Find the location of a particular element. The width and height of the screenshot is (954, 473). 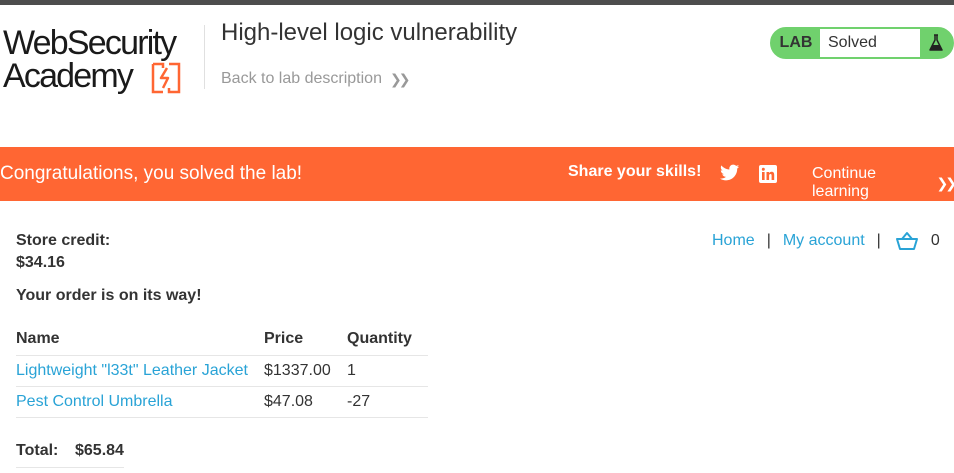

store-credit-label: Store credit: is located at coordinates (63, 240).